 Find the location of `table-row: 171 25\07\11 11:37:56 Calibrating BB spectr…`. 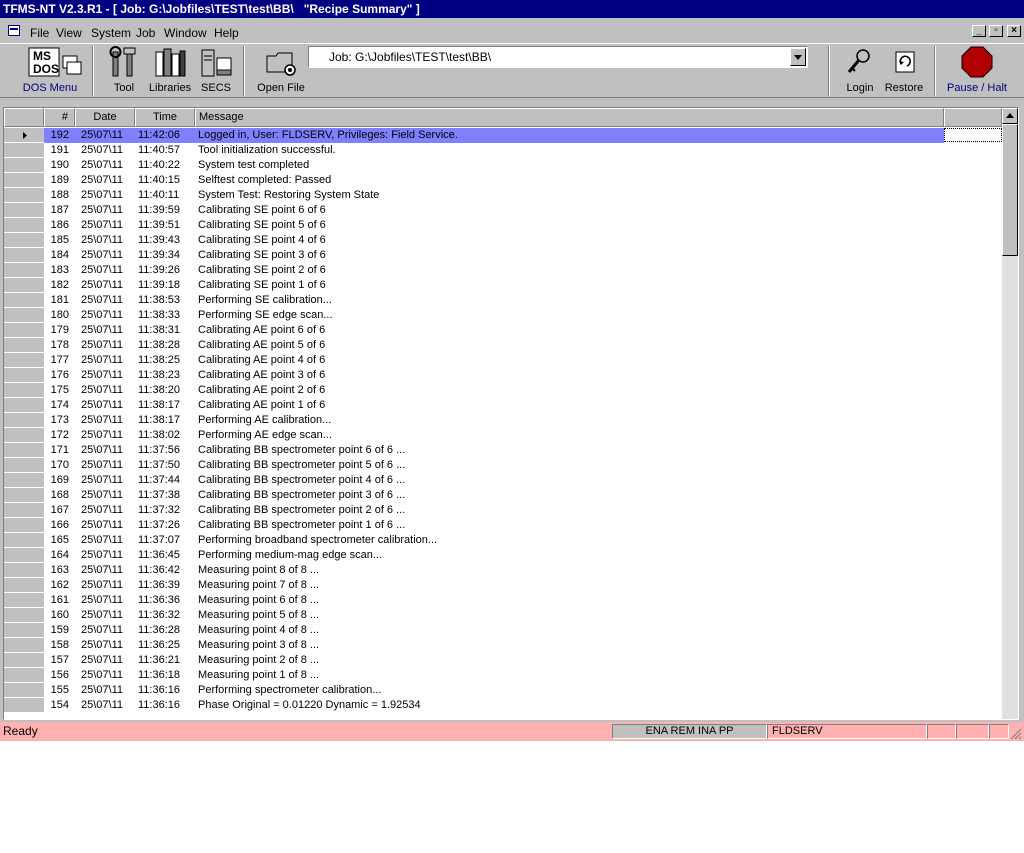

table-row: 171 25\07\11 11:37:56 Calibrating BB spectr… is located at coordinates (504, 450).